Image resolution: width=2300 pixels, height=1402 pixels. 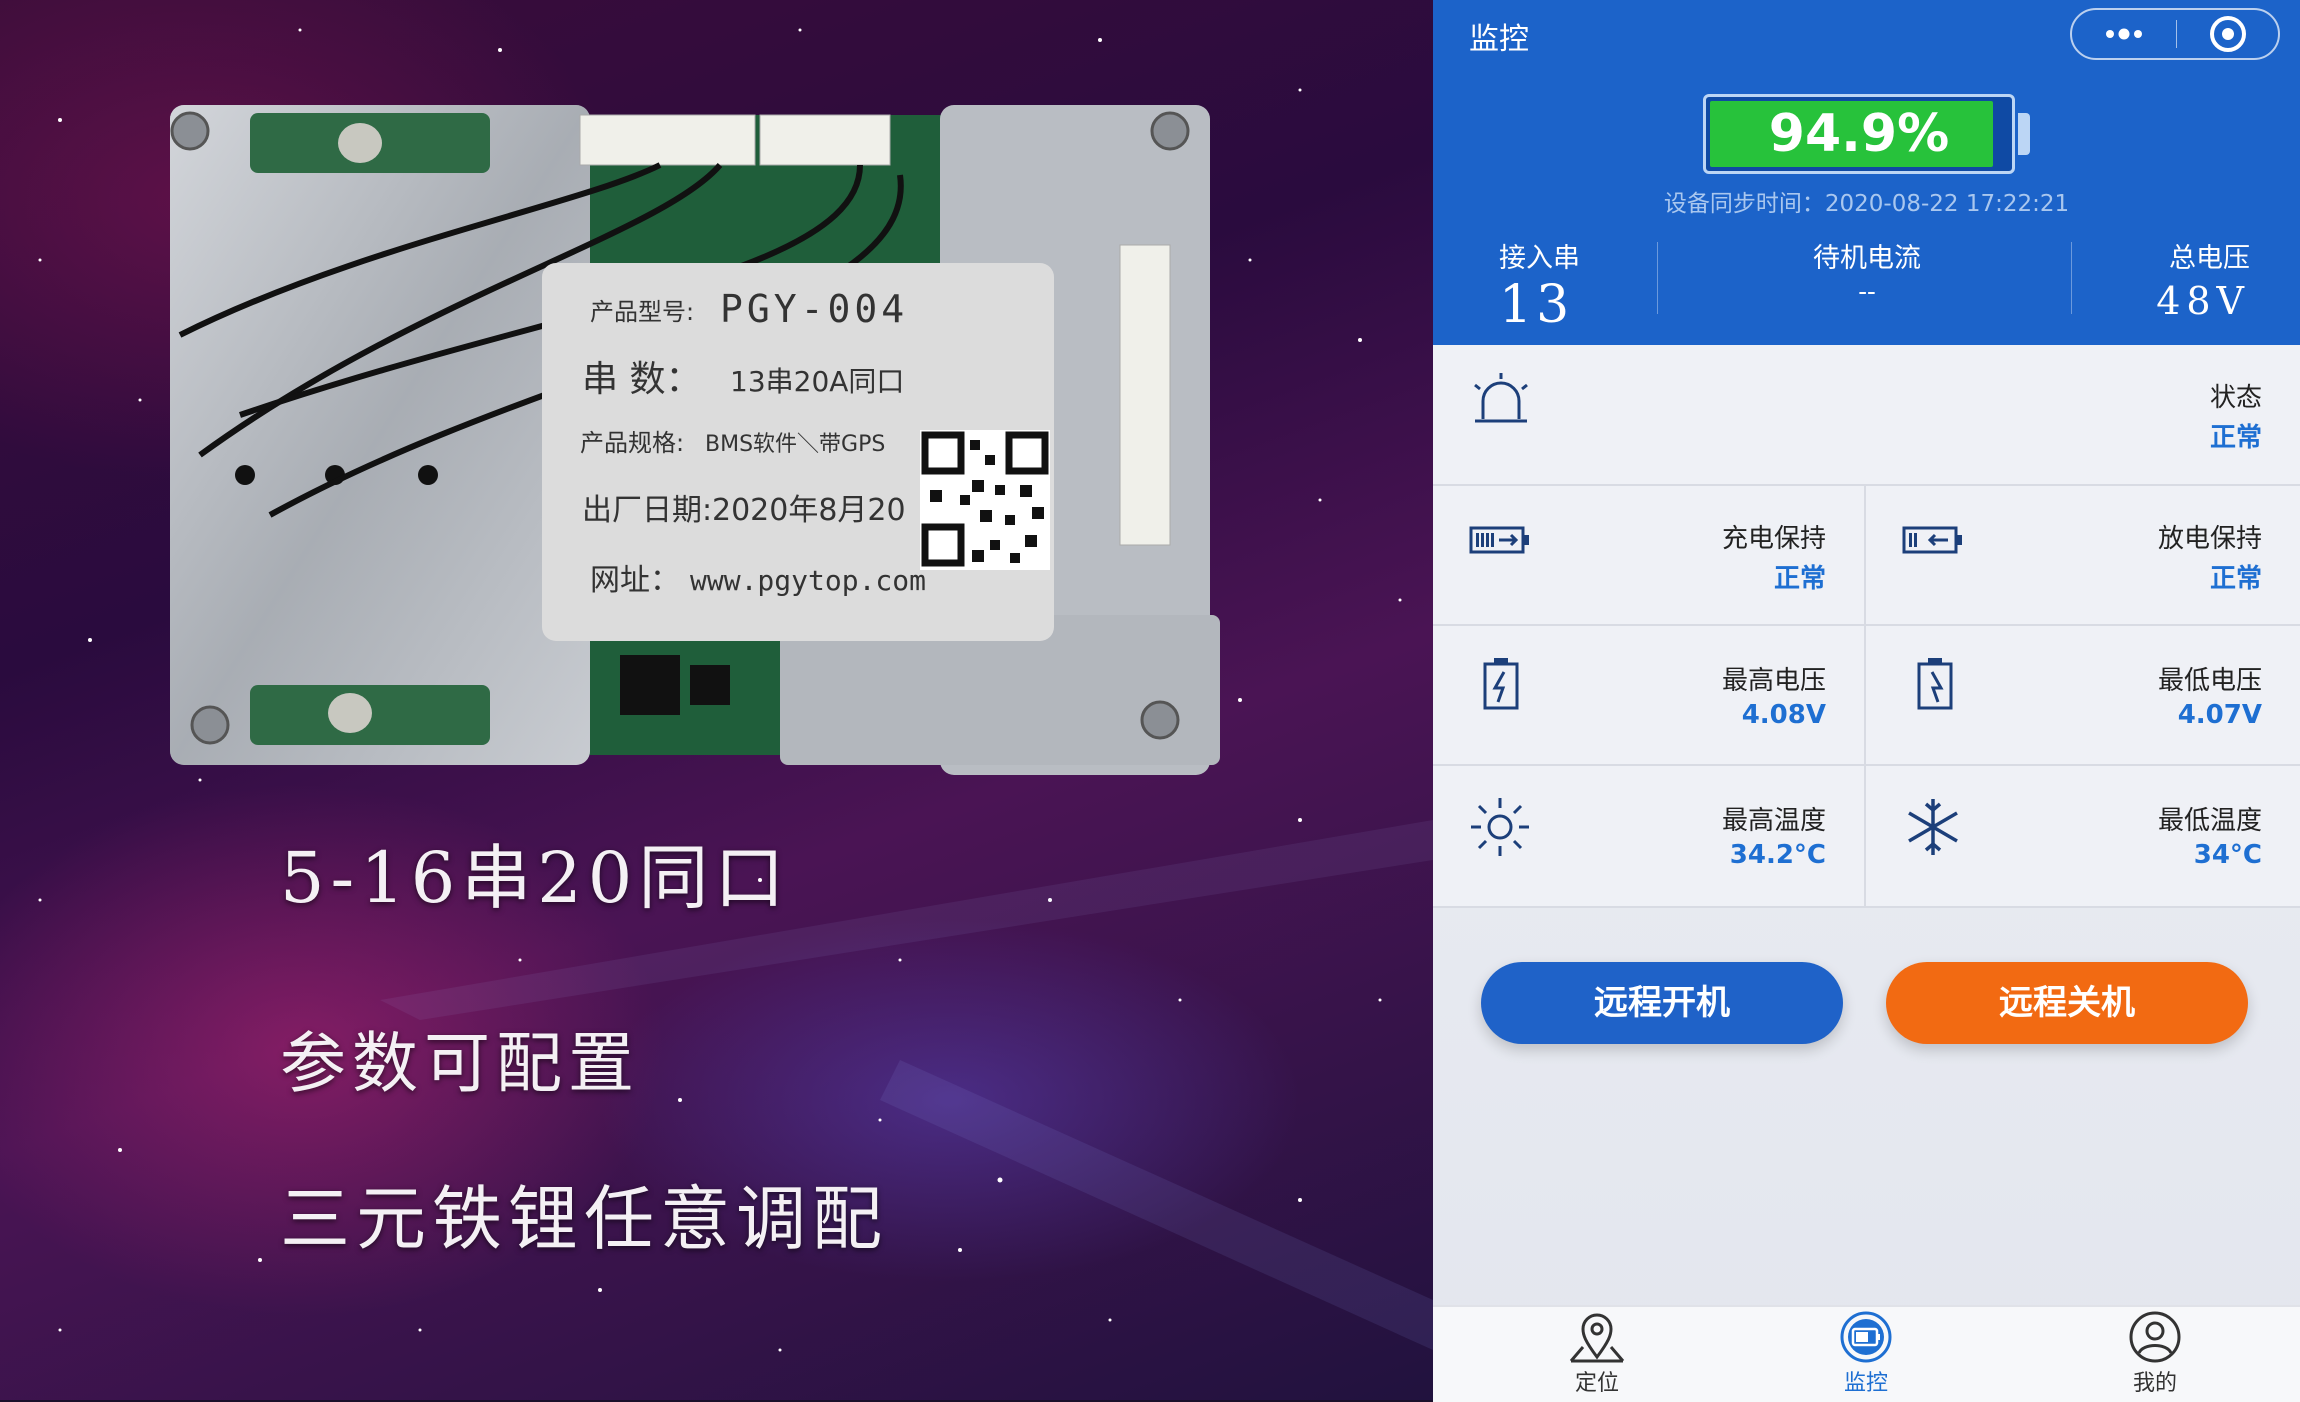 I want to click on battery-discharge-icon, so click(x=1932, y=540).